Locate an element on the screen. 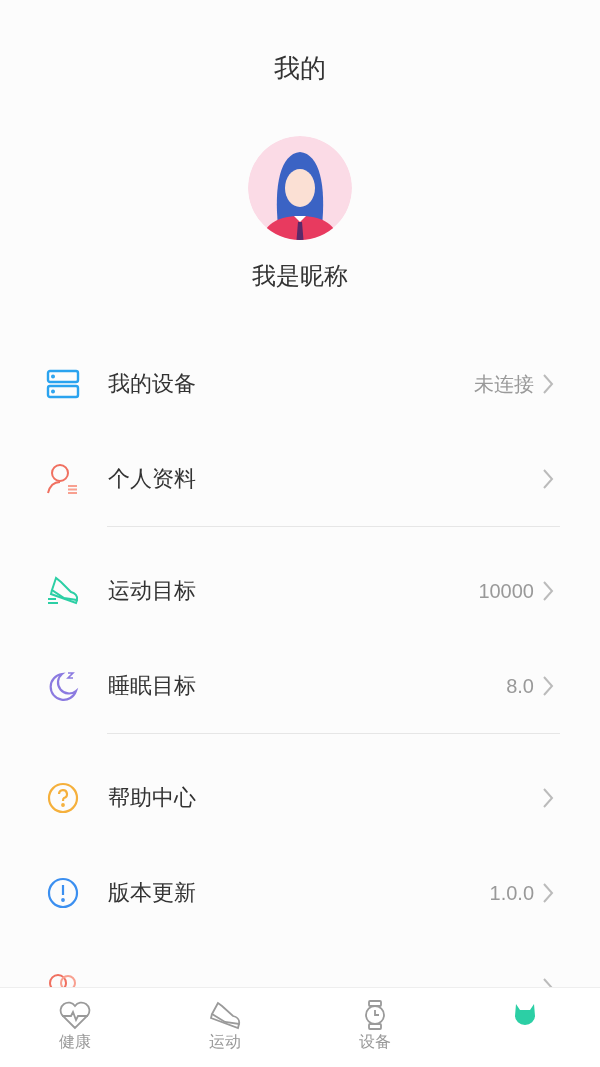 This screenshot has height=1067, width=600. menu-item-value: 1.0.0 is located at coordinates (511, 892).